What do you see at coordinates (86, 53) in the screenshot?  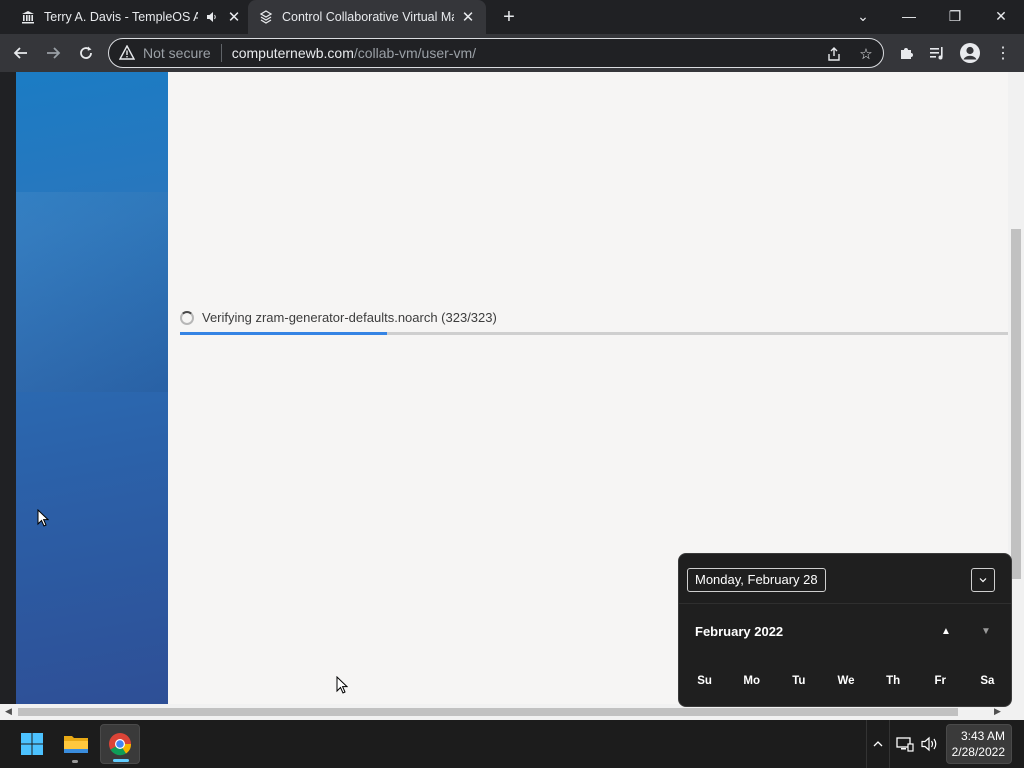 I see `reload-icon` at bounding box center [86, 53].